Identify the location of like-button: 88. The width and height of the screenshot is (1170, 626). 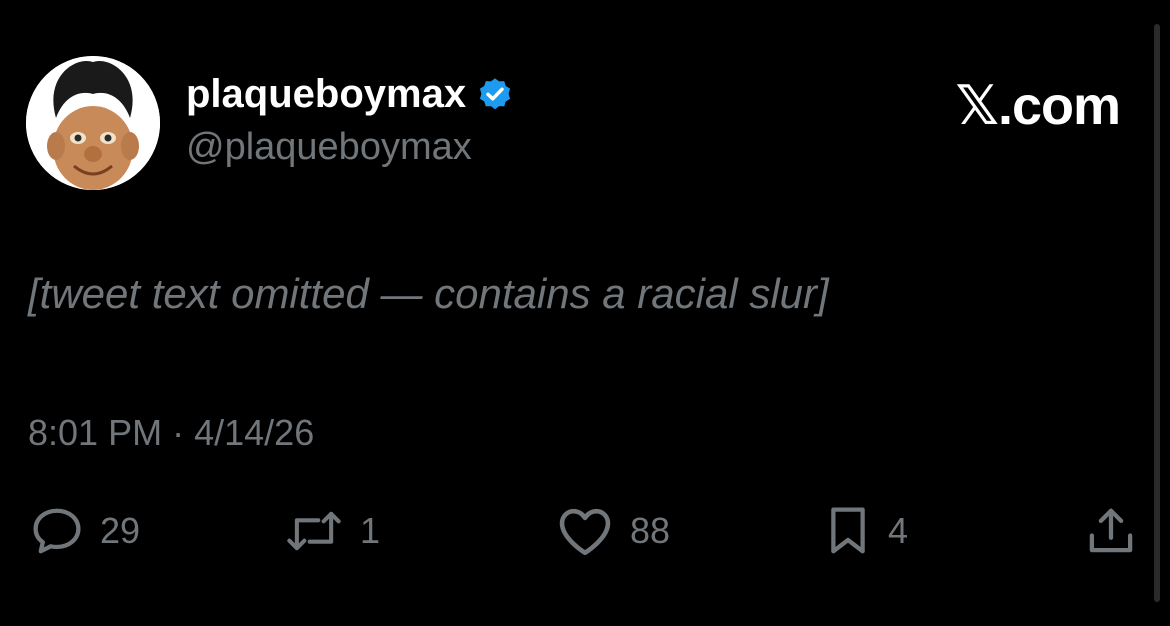
(613, 531).